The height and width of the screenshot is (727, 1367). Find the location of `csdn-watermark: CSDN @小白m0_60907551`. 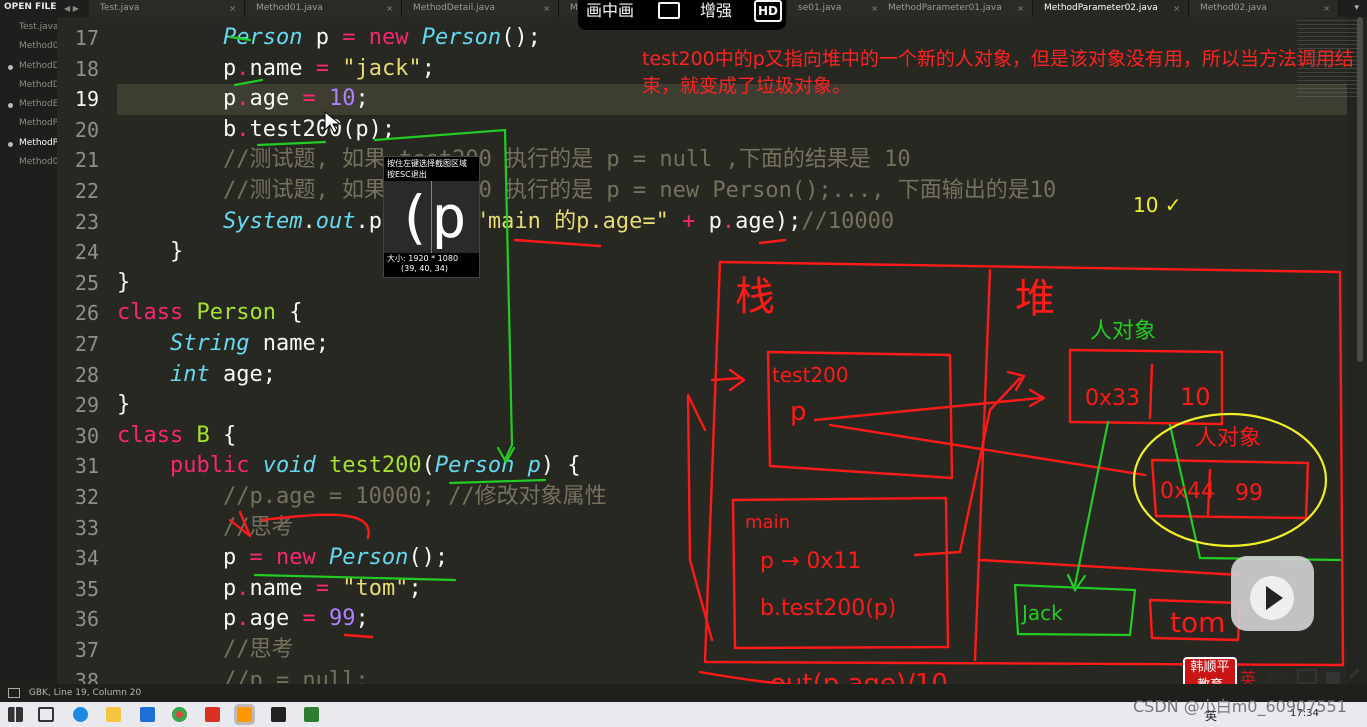

csdn-watermark: CSDN @小白m0_60907551 is located at coordinates (1240, 706).